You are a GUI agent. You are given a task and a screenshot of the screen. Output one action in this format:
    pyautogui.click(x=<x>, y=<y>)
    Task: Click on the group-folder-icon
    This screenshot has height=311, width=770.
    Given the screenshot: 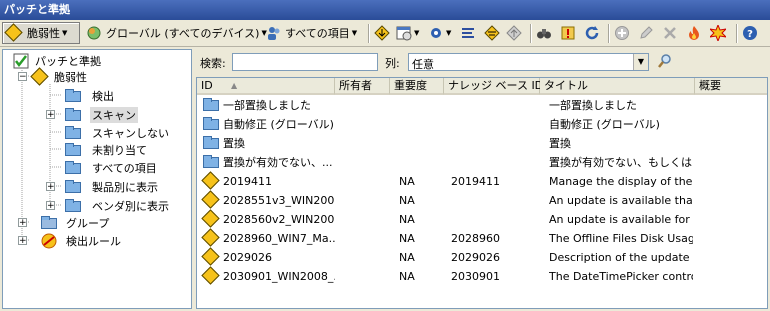 What is the action you would take?
    pyautogui.click(x=49, y=223)
    